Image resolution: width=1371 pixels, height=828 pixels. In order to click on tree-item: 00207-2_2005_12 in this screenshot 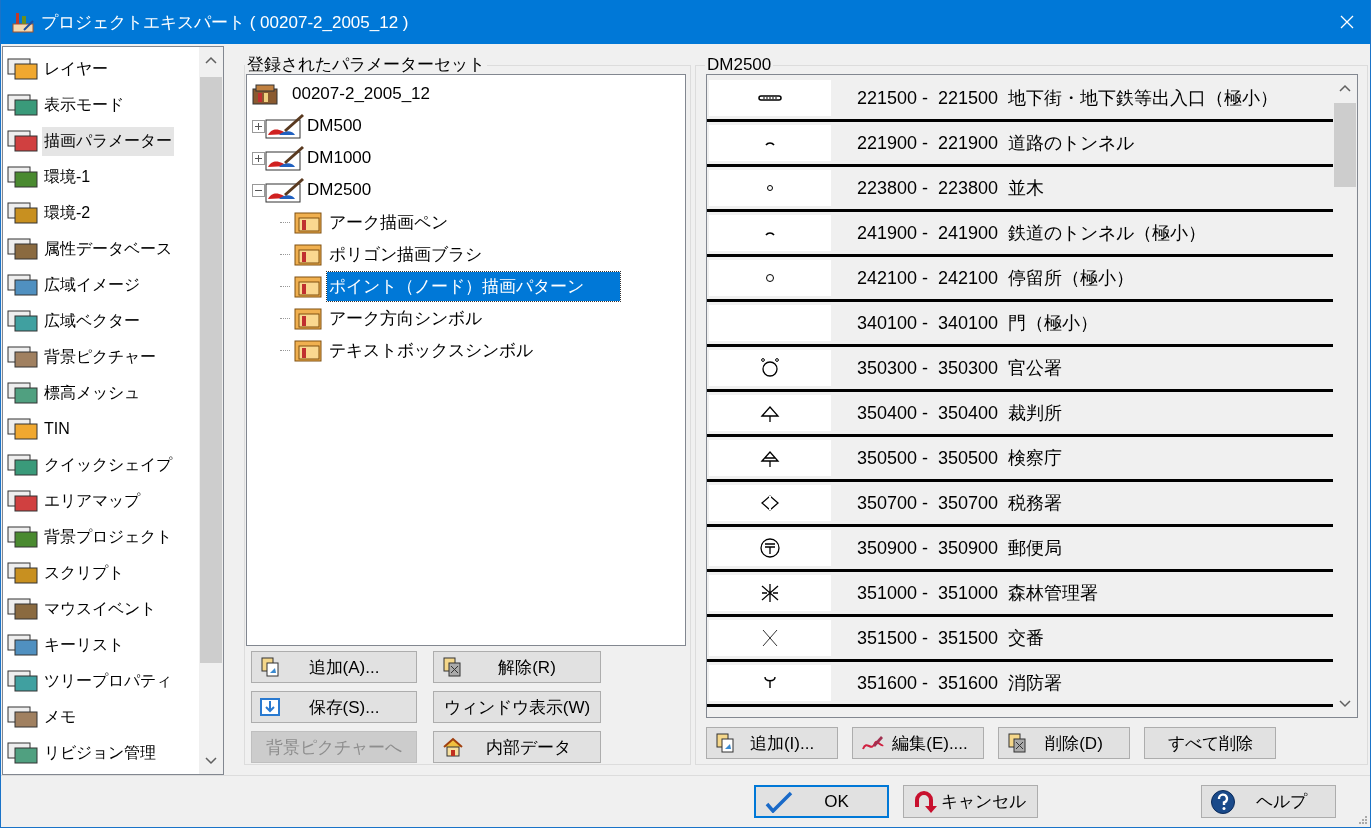, I will do `click(361, 94)`.